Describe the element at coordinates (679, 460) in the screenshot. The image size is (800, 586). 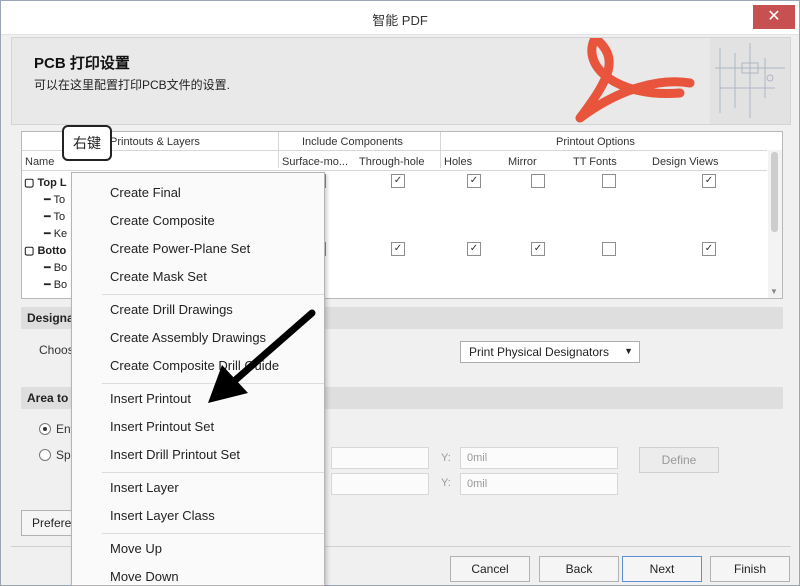
I see `define-button: Define` at that location.